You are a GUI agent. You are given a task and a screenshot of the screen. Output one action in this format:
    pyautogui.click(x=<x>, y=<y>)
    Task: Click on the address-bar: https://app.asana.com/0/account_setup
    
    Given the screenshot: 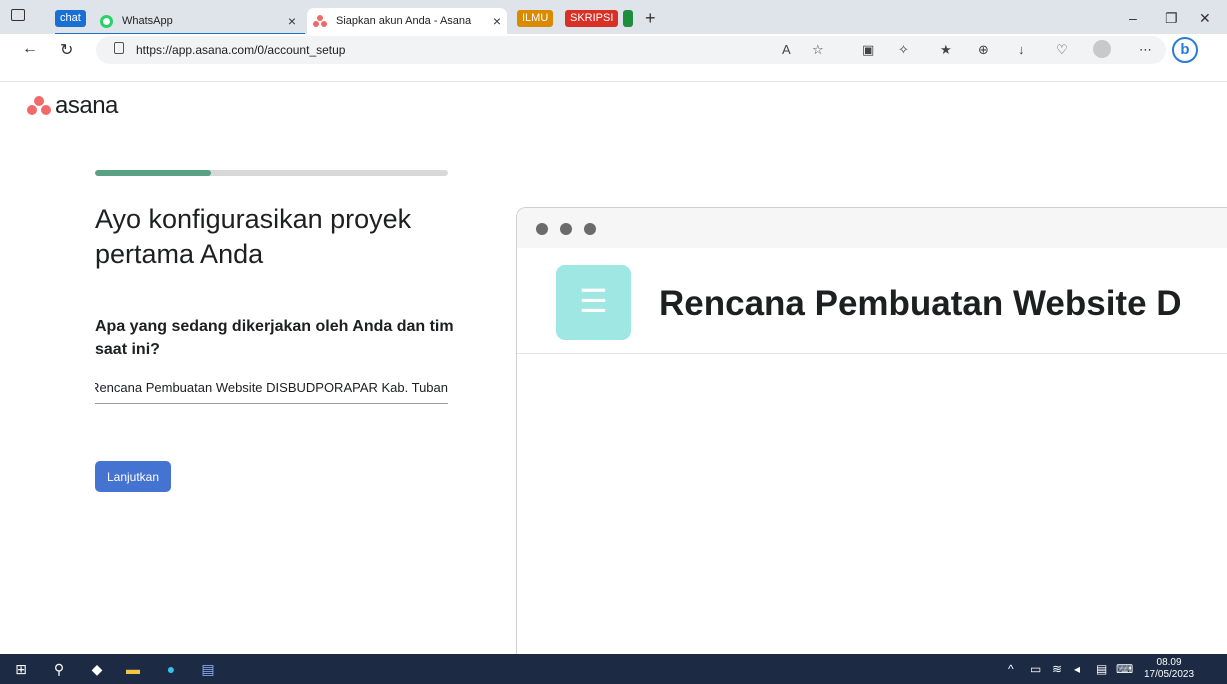 What is the action you would take?
    pyautogui.click(x=631, y=50)
    